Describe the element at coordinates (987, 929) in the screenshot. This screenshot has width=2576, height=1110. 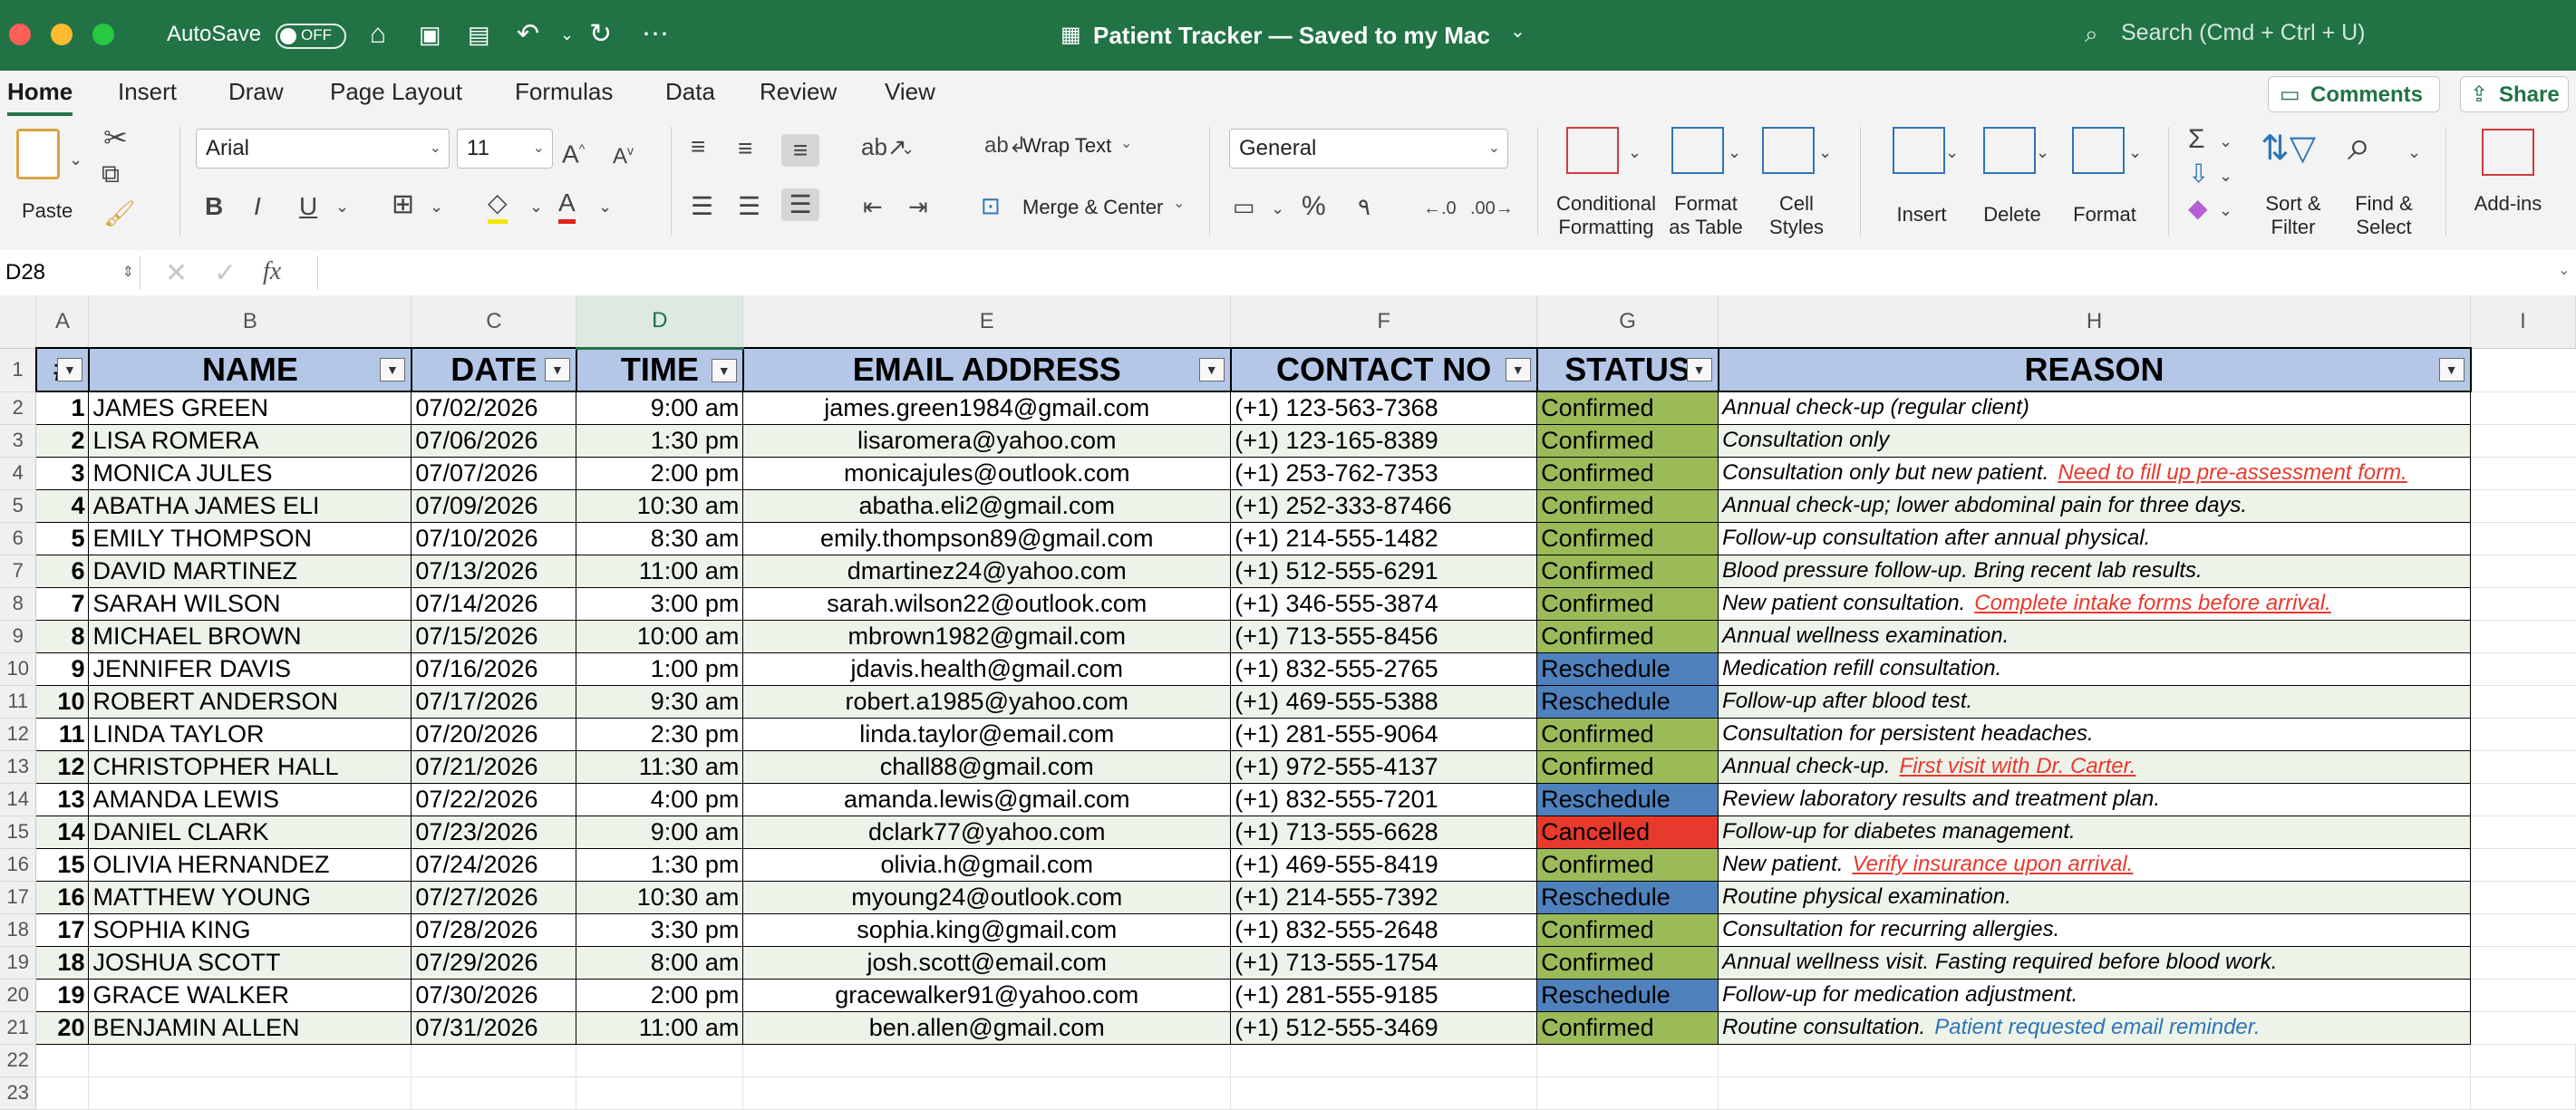
I see `cell-email: sophia.king@gmail.com` at that location.